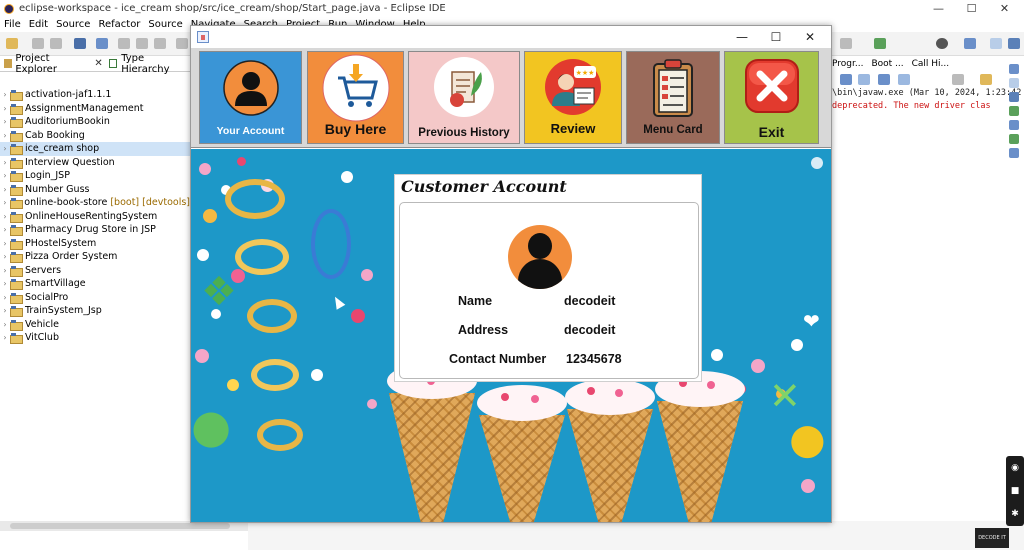  Describe the element at coordinates (95, 325) in the screenshot. I see `tree-item: › Vehicle` at that location.